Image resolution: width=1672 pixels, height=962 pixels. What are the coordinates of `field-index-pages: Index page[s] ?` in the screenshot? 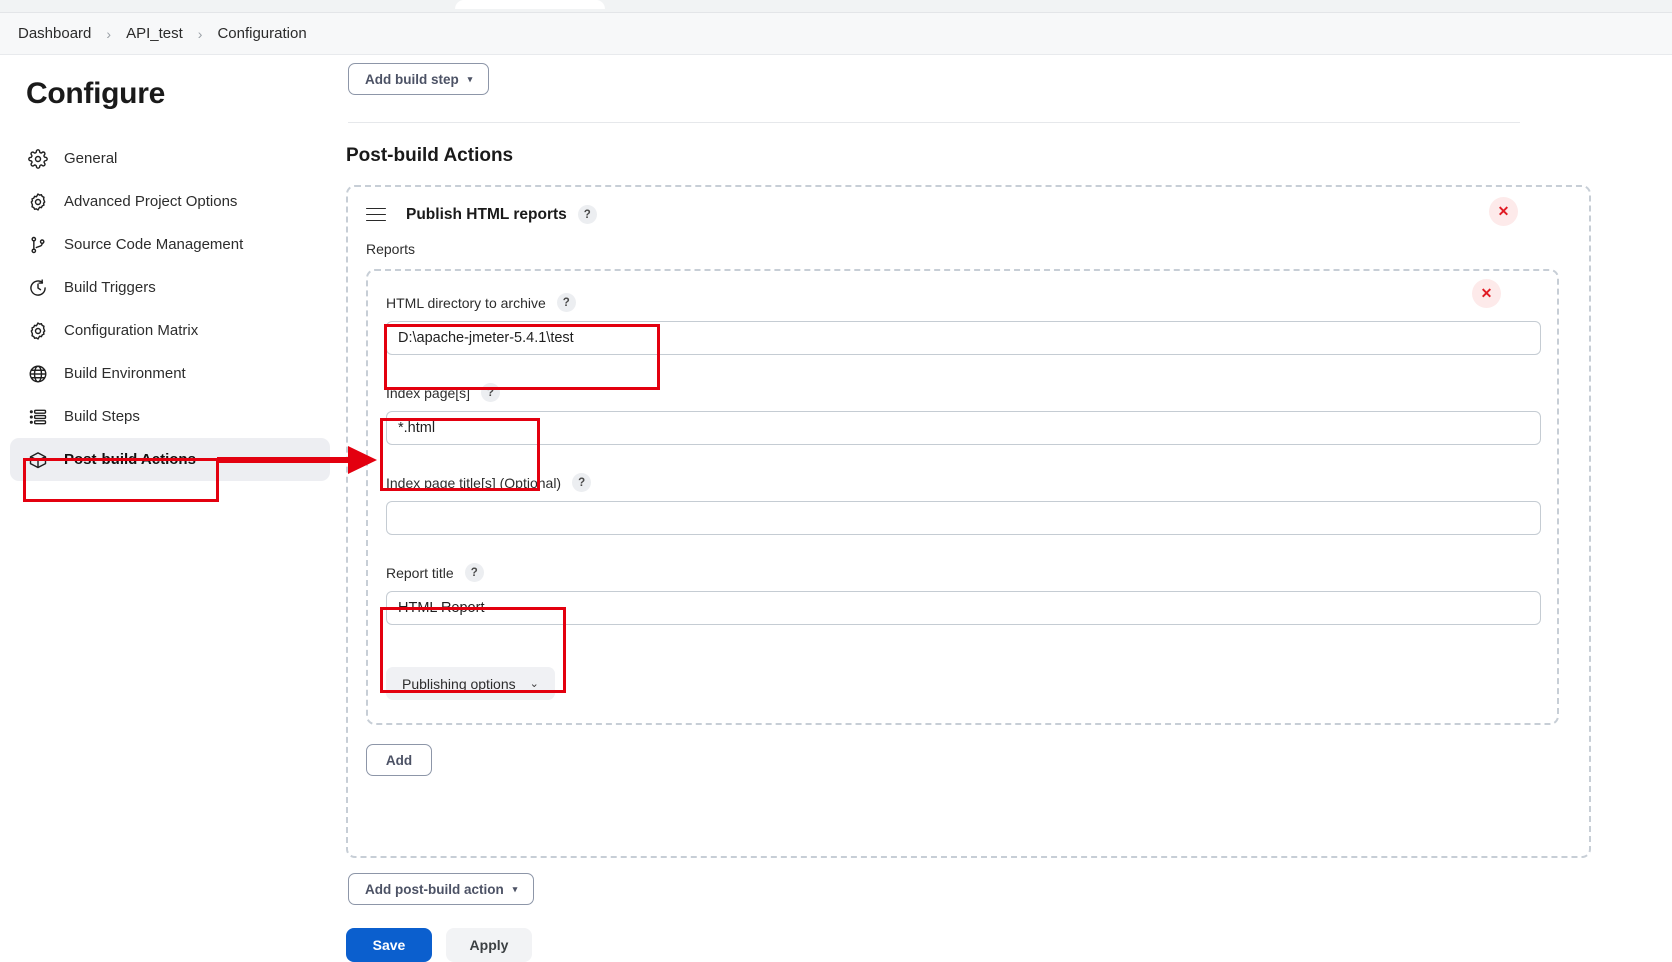 It's located at (963, 414).